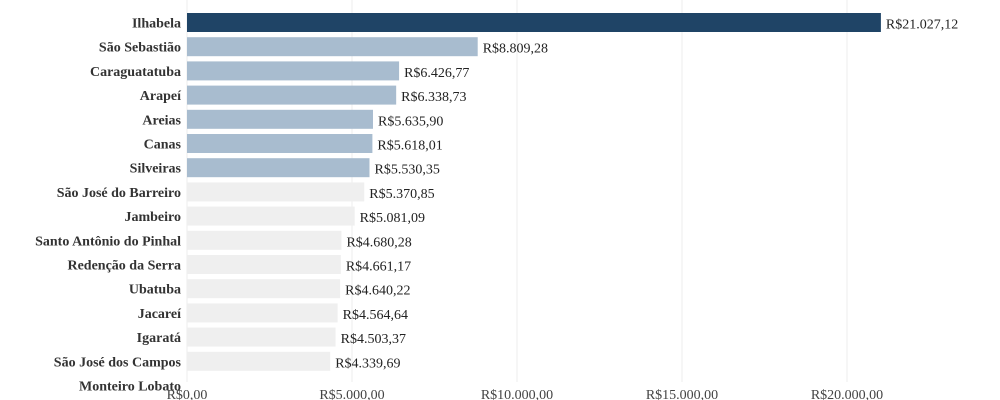 The width and height of the screenshot is (1000, 400). Describe the element at coordinates (375, 315) in the screenshot. I see `value-label: R$4.564,64` at that location.